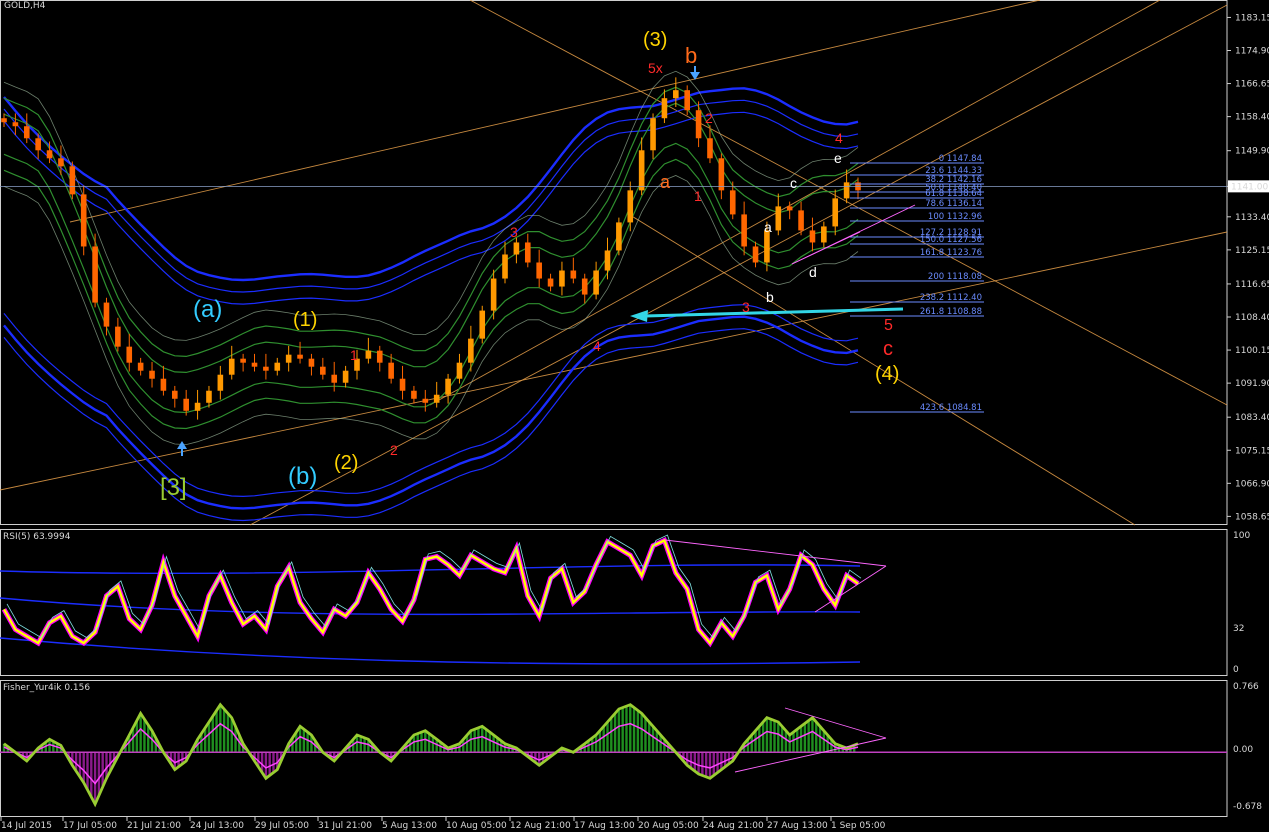 The height and width of the screenshot is (832, 1269). Describe the element at coordinates (655, 68) in the screenshot. I see `wave-label: 5x` at that location.